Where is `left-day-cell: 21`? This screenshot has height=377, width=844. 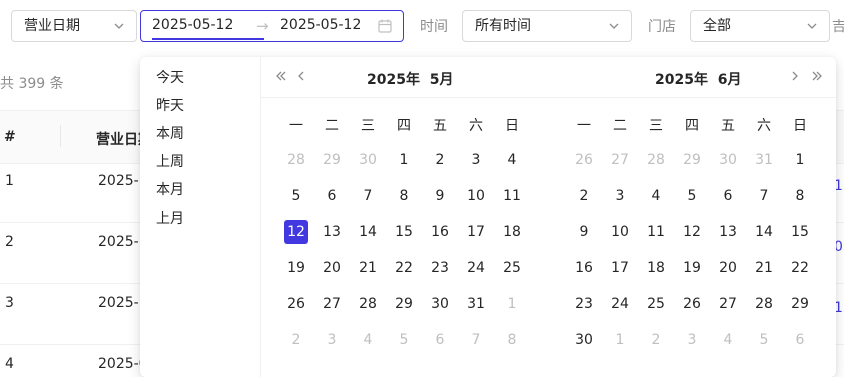 left-day-cell: 21 is located at coordinates (368, 268).